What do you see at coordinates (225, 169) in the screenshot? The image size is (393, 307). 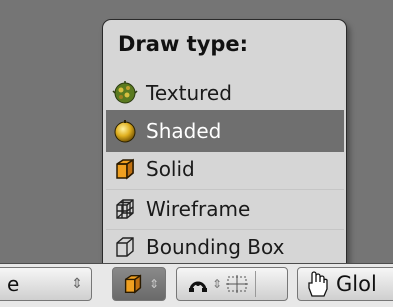 I see `menu-item-solid: Solid` at bounding box center [225, 169].